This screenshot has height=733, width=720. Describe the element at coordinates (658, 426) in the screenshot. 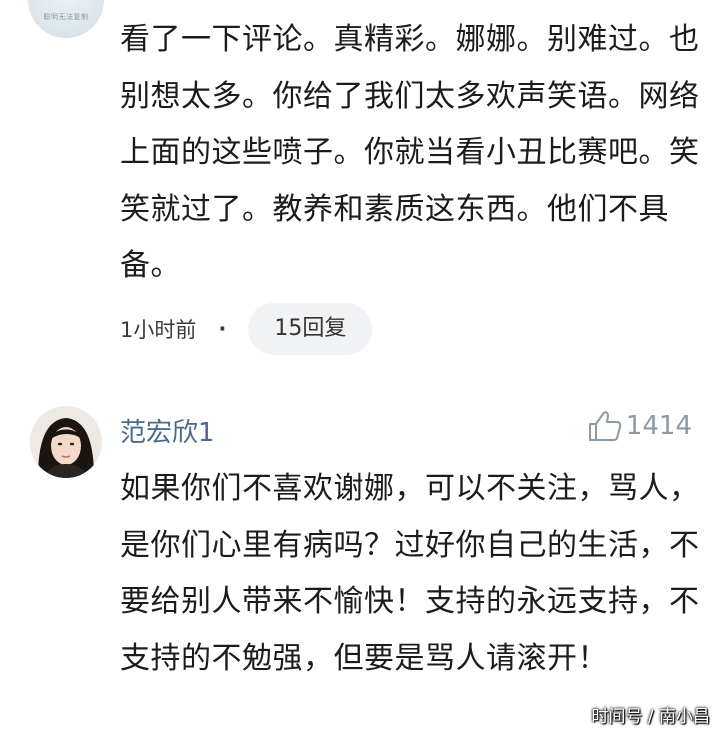

I see `like-count: 1414` at that location.